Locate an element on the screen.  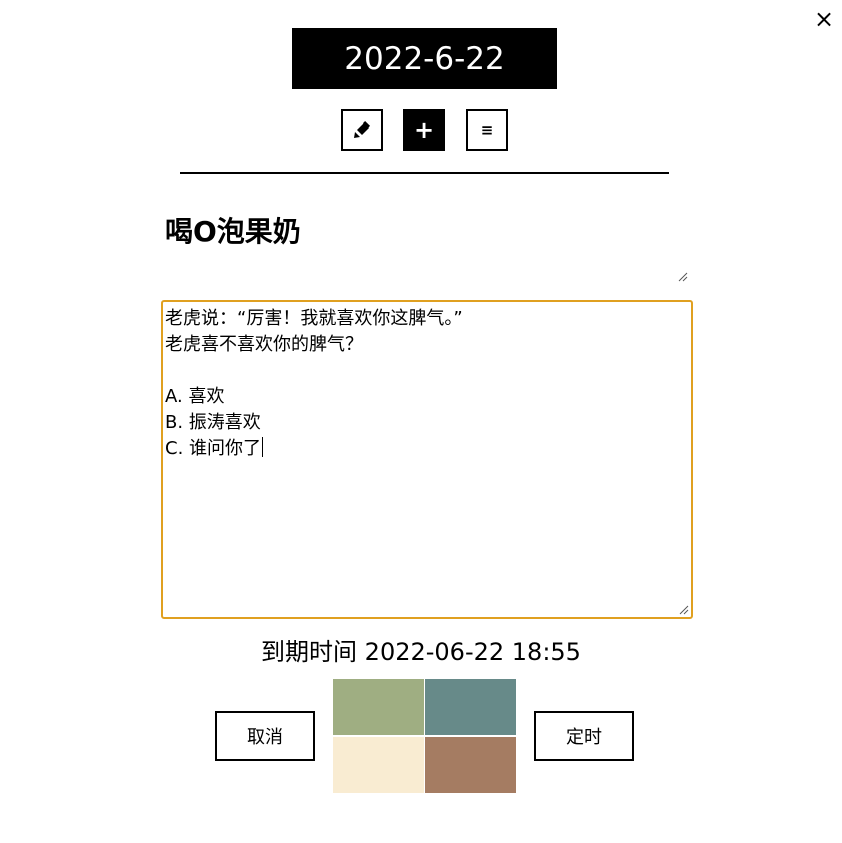
task-title: 喝O泡果奶 is located at coordinates (233, 231).